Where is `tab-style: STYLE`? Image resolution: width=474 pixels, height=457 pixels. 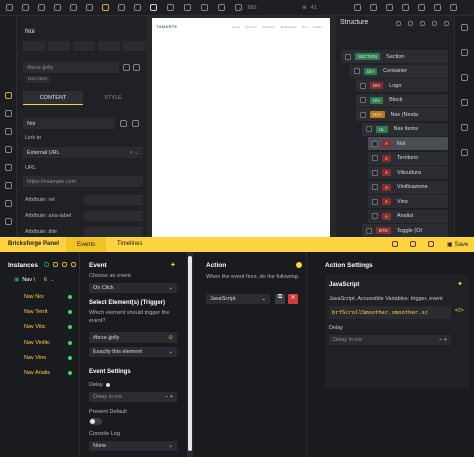 tab-style: STYLE is located at coordinates (113, 98).